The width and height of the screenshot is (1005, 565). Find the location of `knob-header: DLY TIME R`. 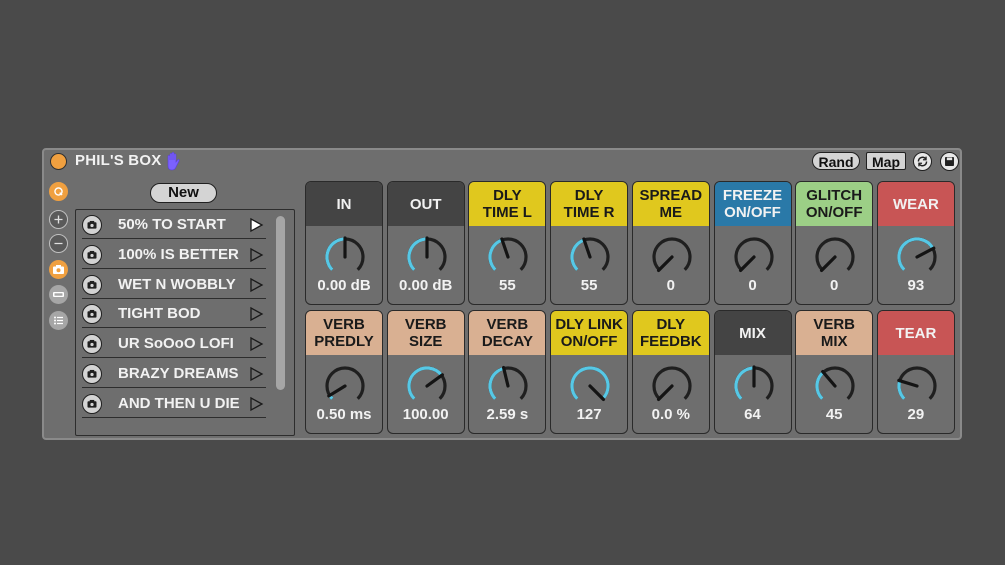

knob-header: DLY TIME R is located at coordinates (589, 204).